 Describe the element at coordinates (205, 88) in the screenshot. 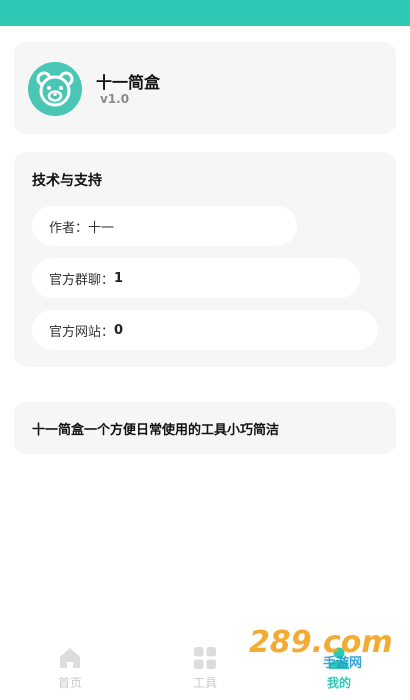

I see `app-info-card: 十一简盒 v1.0` at that location.